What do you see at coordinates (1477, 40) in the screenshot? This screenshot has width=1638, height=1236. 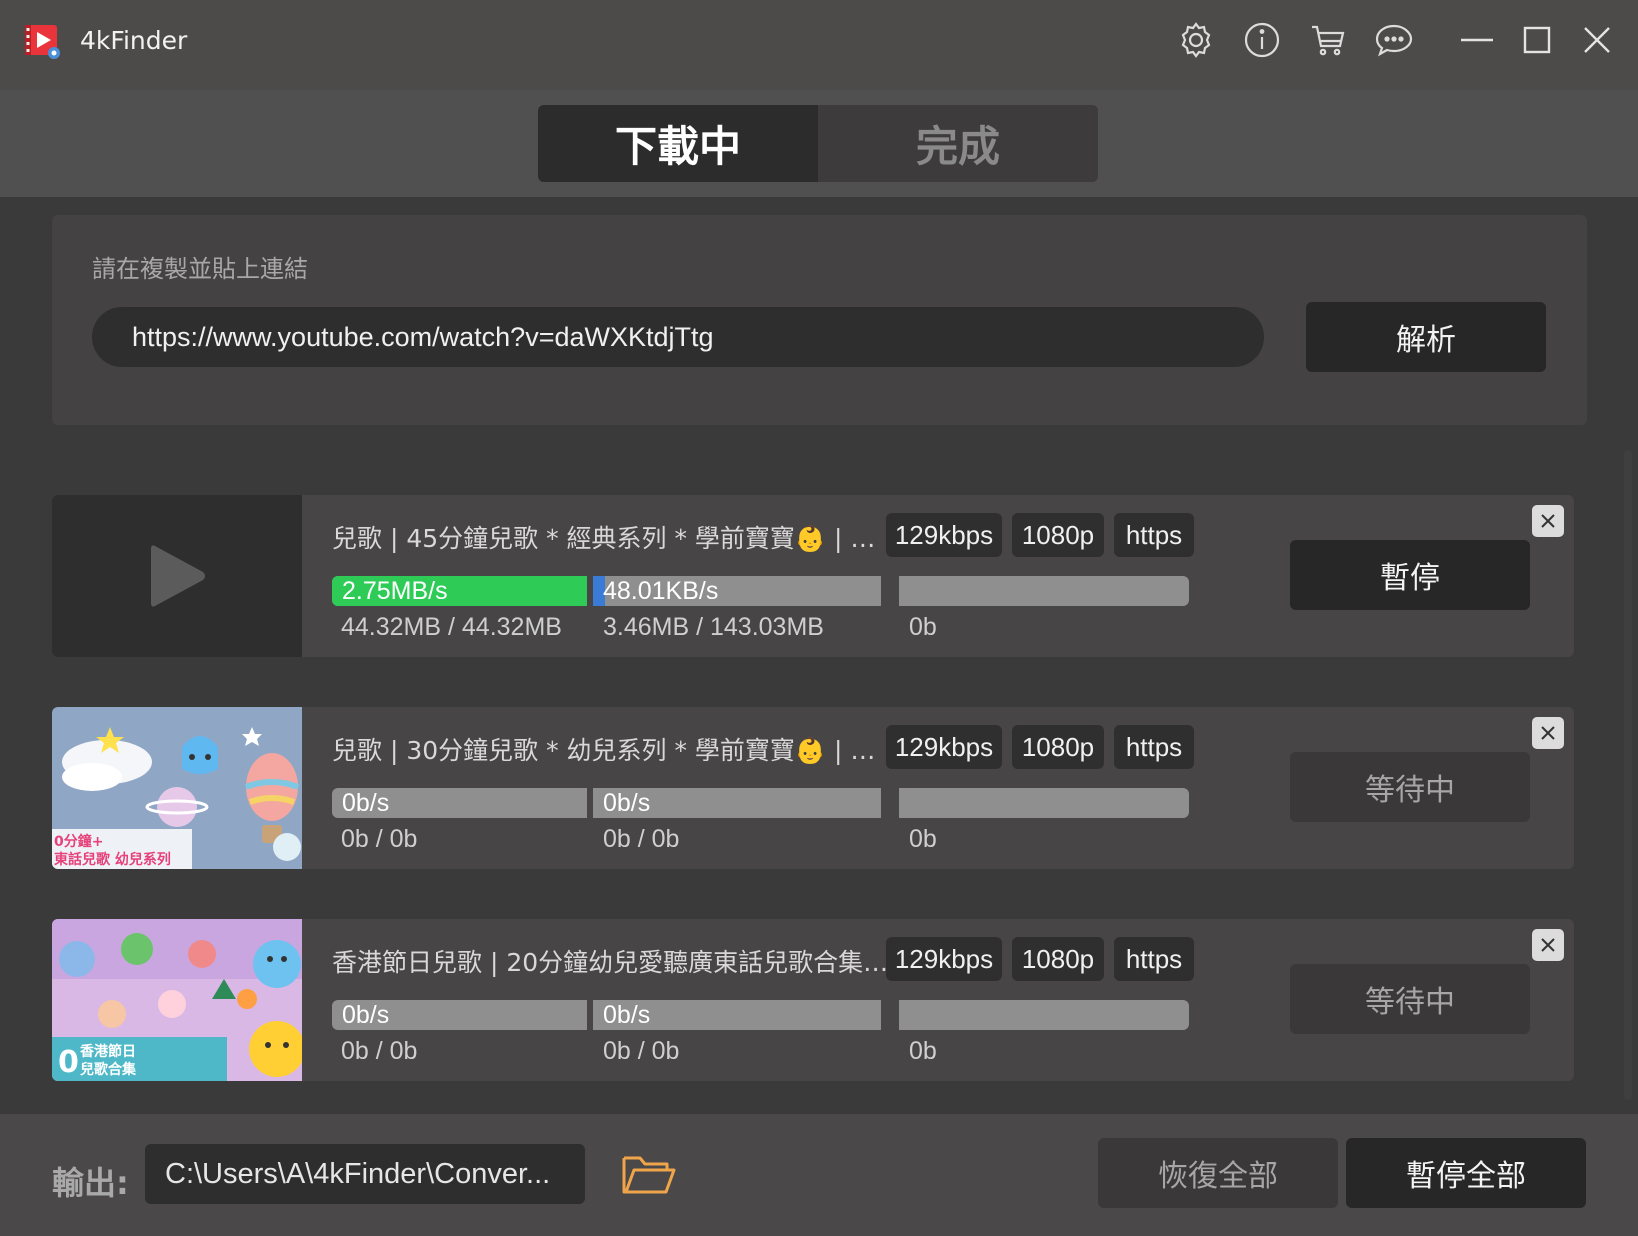 I see `minimize-icon` at bounding box center [1477, 40].